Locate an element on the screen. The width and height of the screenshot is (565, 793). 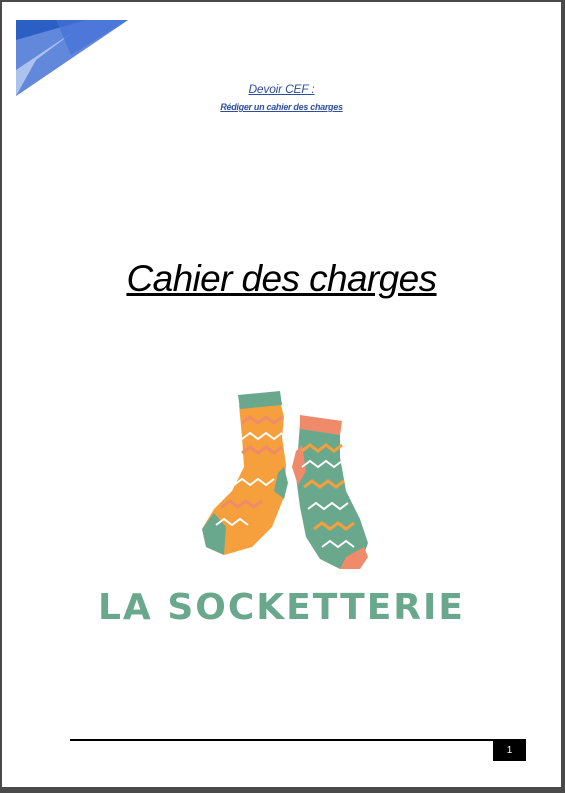
footer-divider is located at coordinates (298, 740).